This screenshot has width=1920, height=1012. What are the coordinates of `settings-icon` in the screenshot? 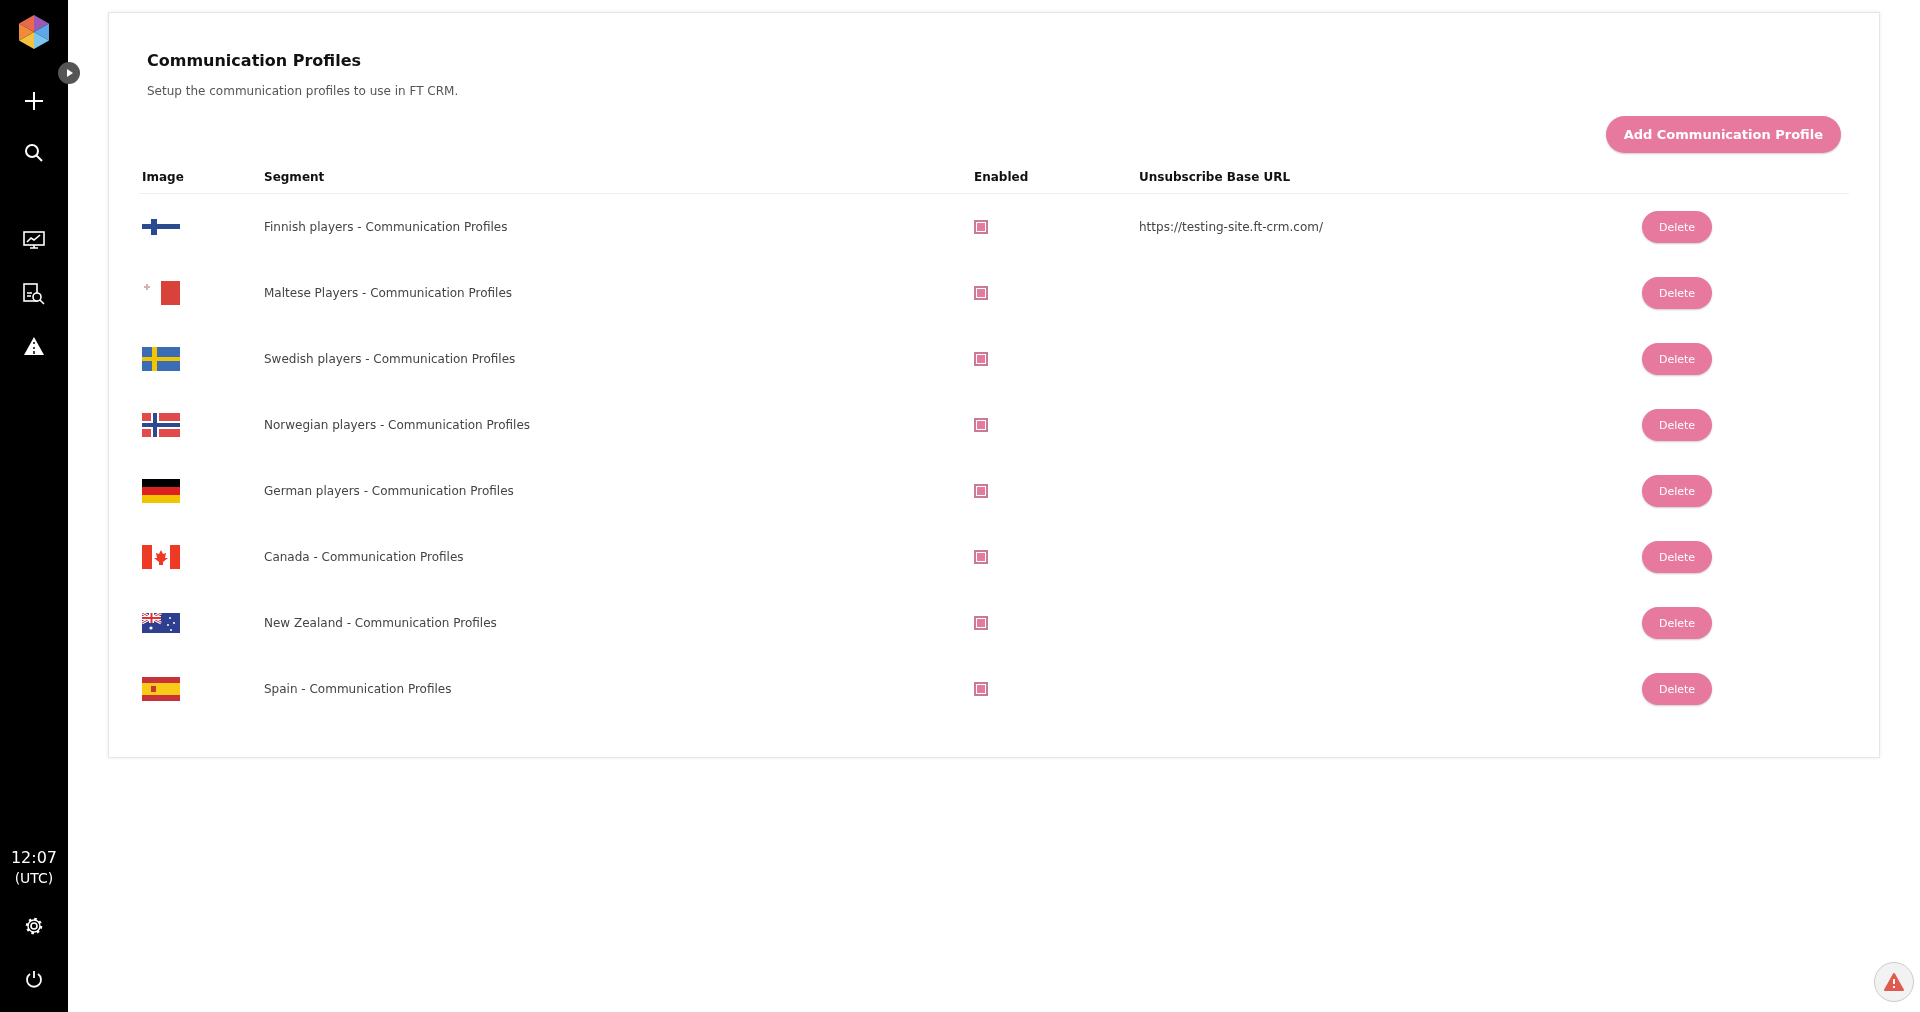 It's located at (34, 926).